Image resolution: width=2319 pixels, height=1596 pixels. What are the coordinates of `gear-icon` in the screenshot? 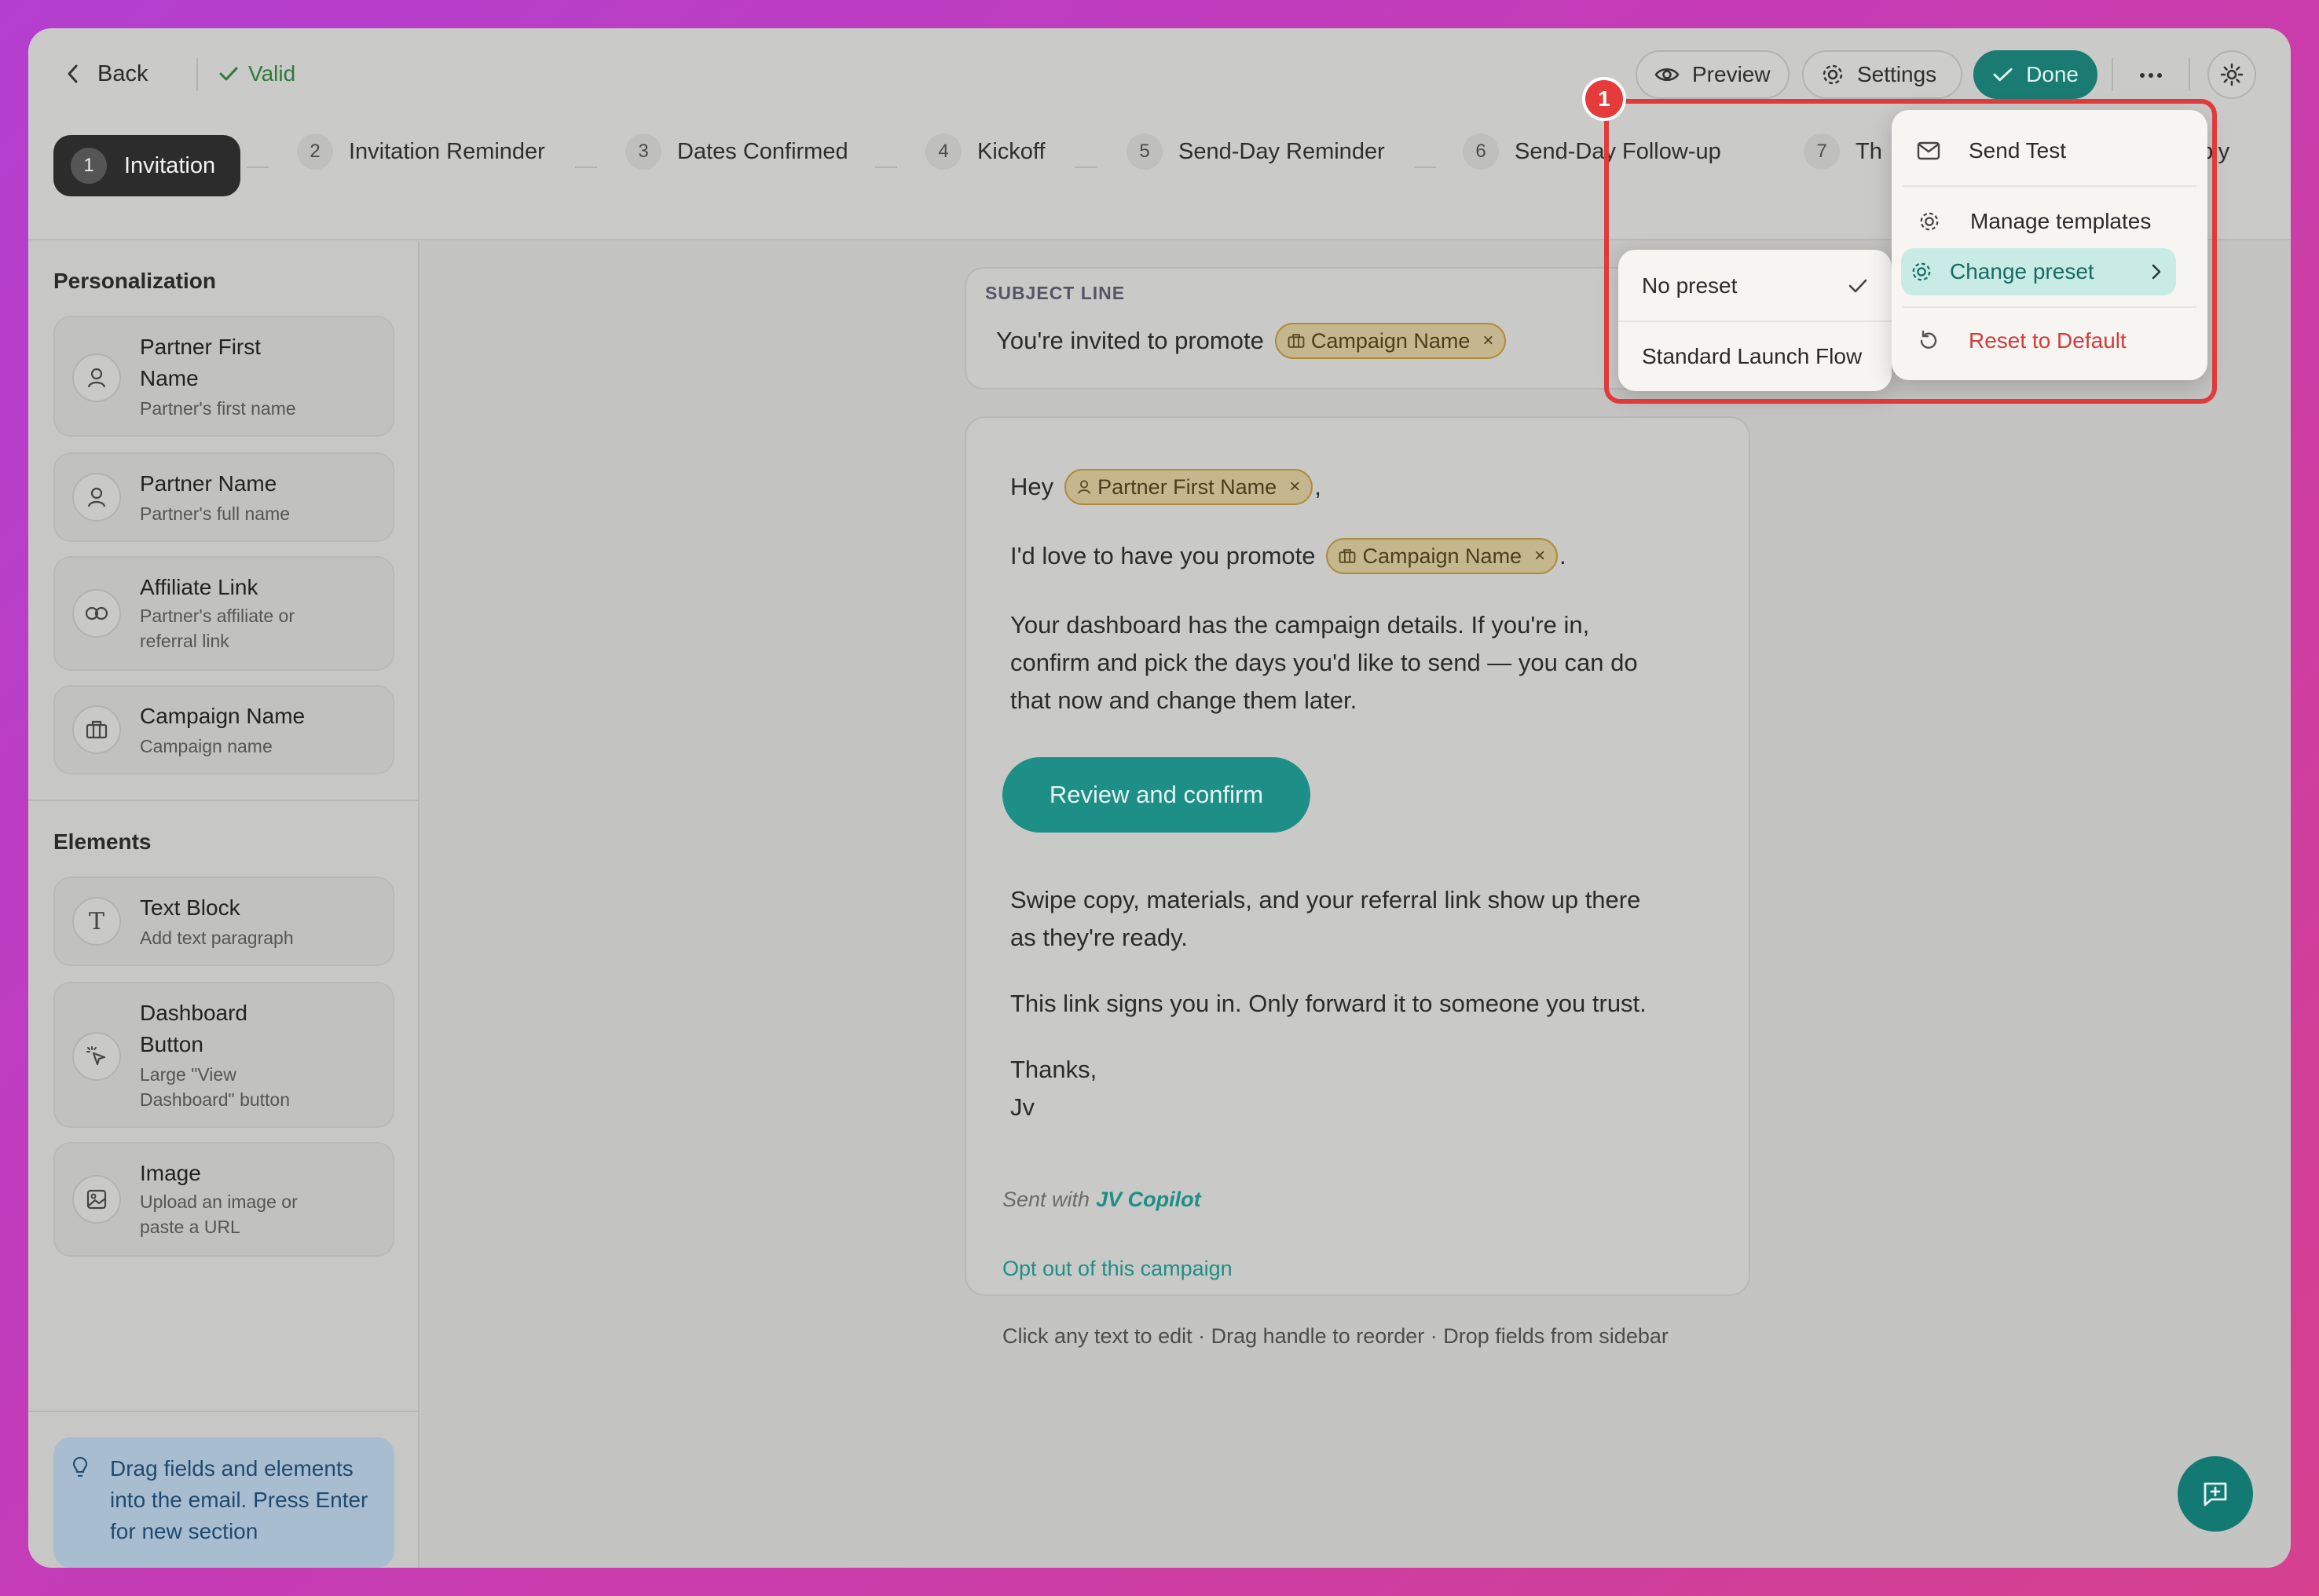 It's located at (1833, 74).